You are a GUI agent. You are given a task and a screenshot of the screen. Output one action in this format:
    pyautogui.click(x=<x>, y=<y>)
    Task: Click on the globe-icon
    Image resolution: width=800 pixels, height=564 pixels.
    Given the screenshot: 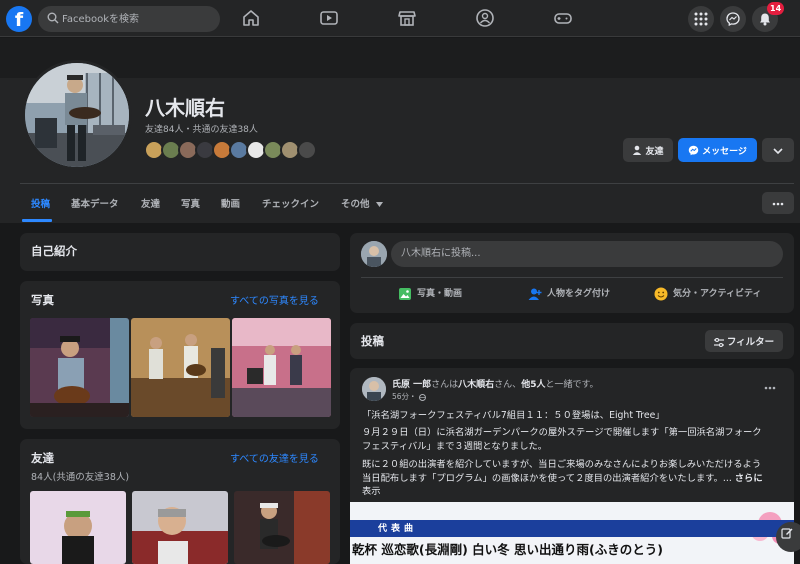 What is the action you would take?
    pyautogui.click(x=422, y=397)
    